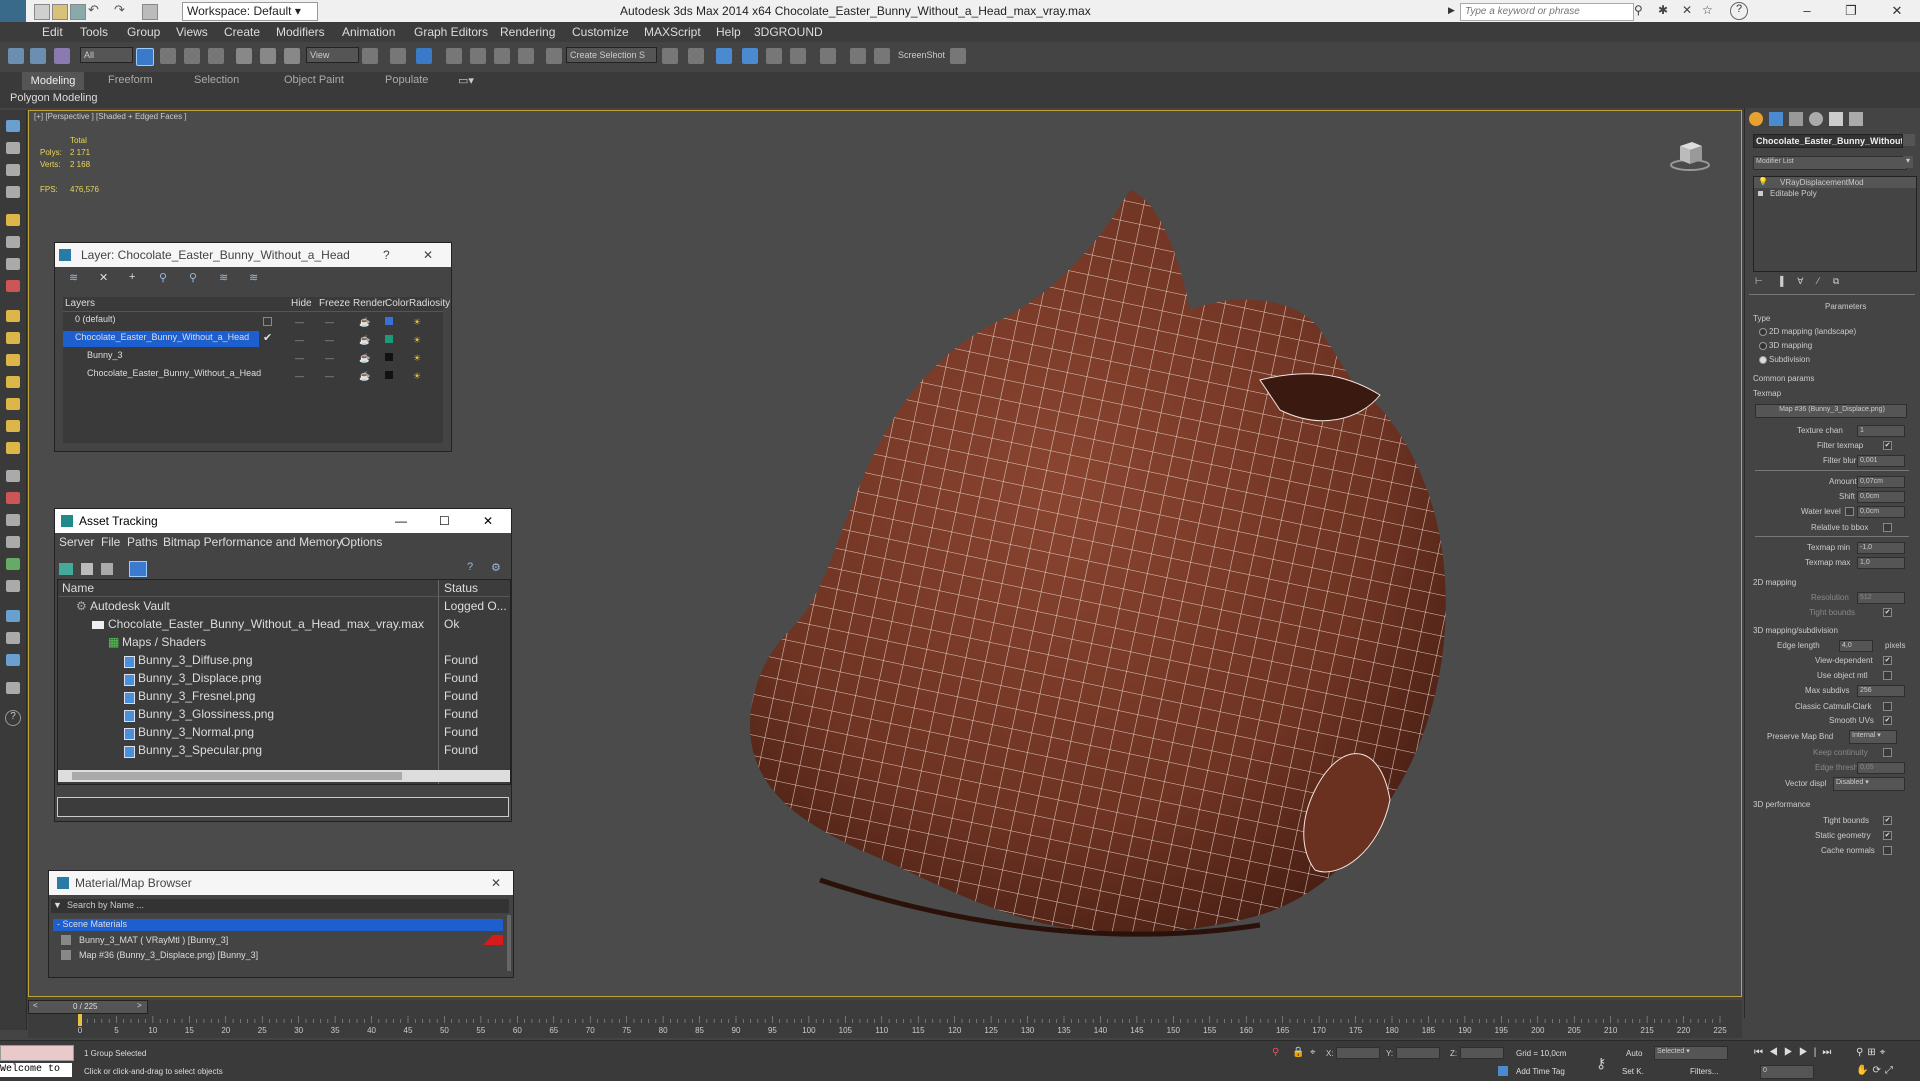  I want to click on parameters-header: Parameters, so click(1845, 306).